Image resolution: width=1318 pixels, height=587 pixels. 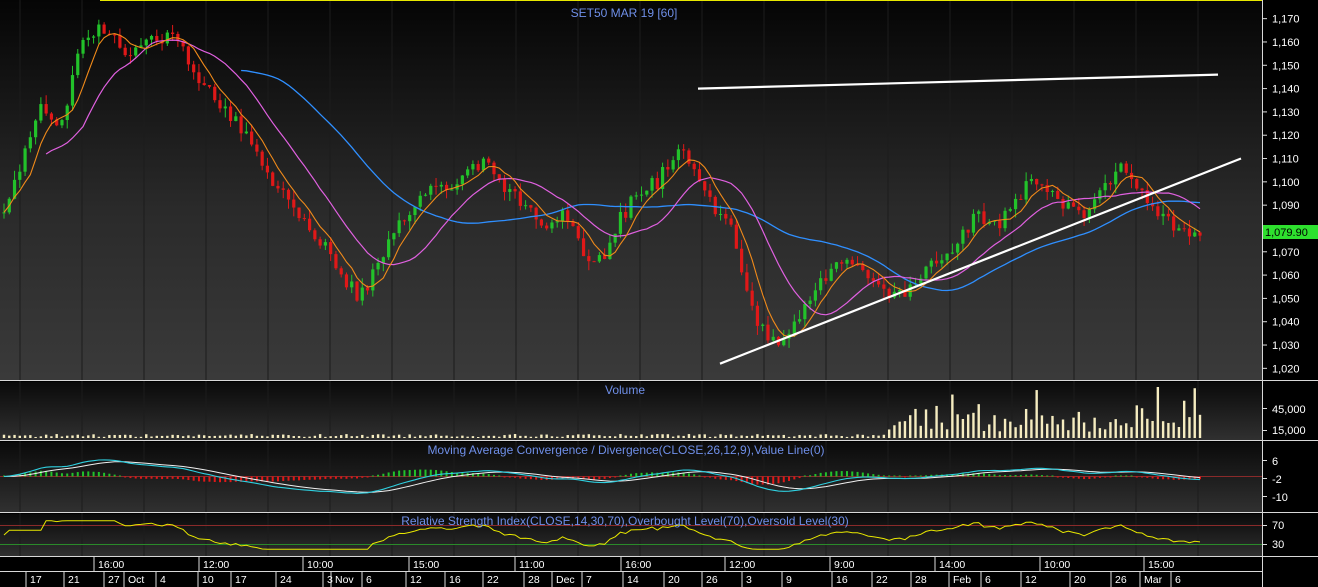 I want to click on price-tick-label: 1,150, so click(x=1286, y=66).